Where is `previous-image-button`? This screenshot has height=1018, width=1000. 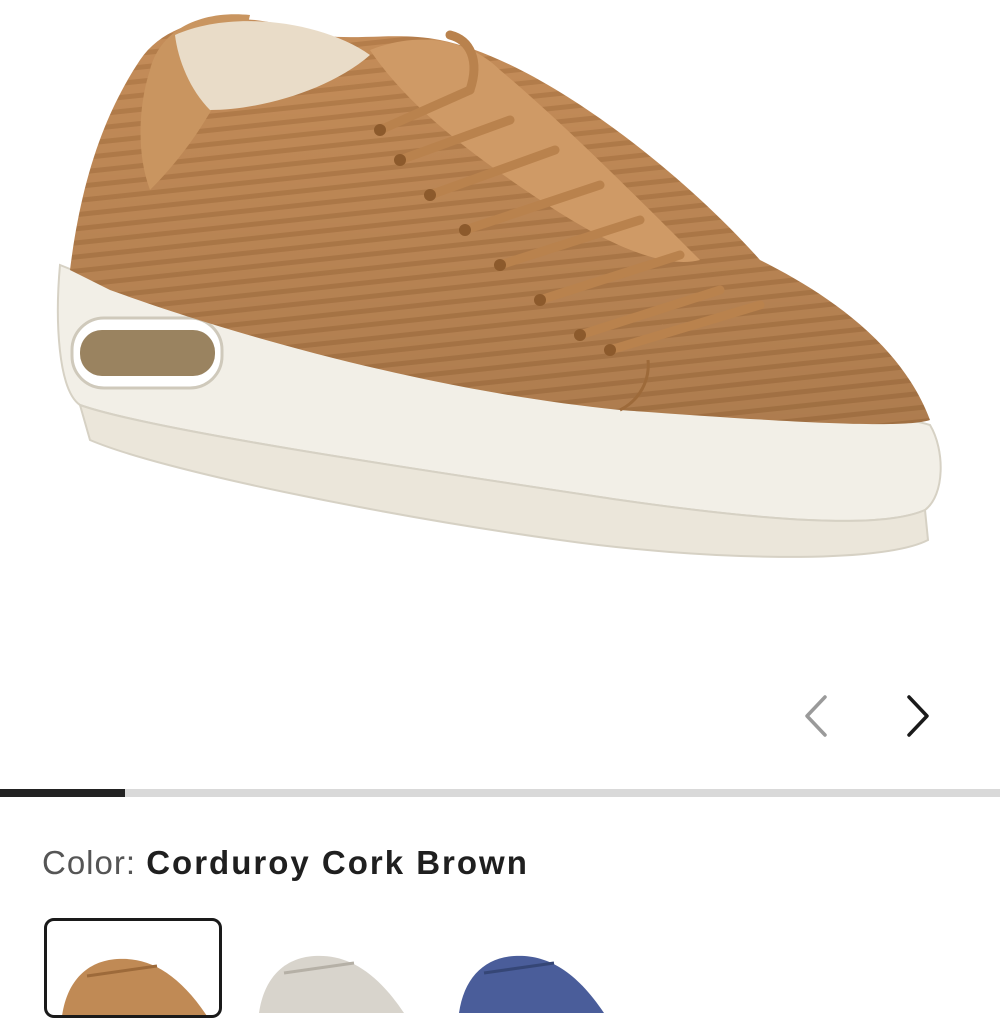 previous-image-button is located at coordinates (816, 716).